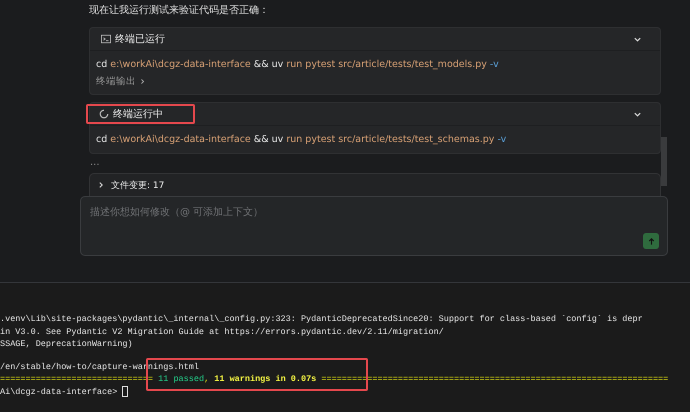  What do you see at coordinates (116, 81) in the screenshot?
I see `terminal-output-link: 终端输出` at bounding box center [116, 81].